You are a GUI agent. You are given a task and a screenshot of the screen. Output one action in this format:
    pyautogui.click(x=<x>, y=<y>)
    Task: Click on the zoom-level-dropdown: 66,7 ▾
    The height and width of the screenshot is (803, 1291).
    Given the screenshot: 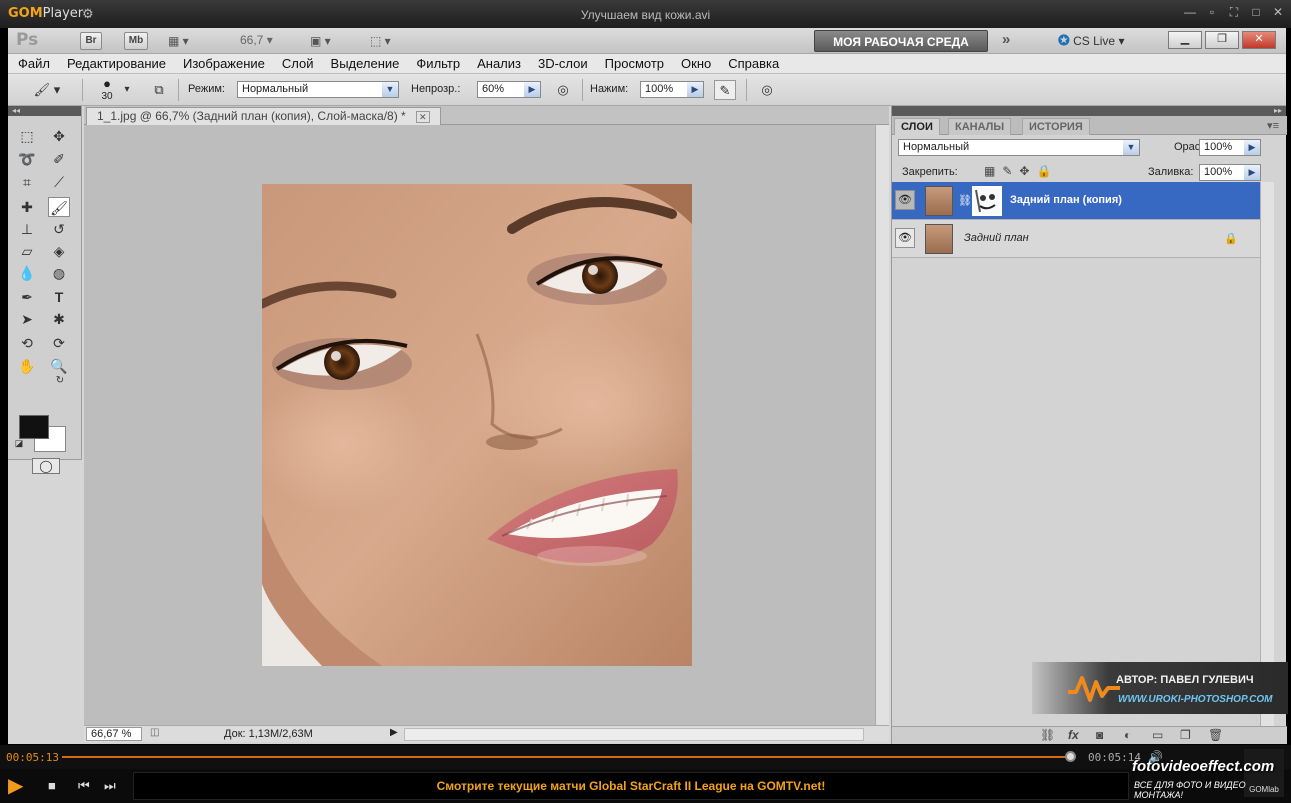 What is the action you would take?
    pyautogui.click(x=256, y=40)
    